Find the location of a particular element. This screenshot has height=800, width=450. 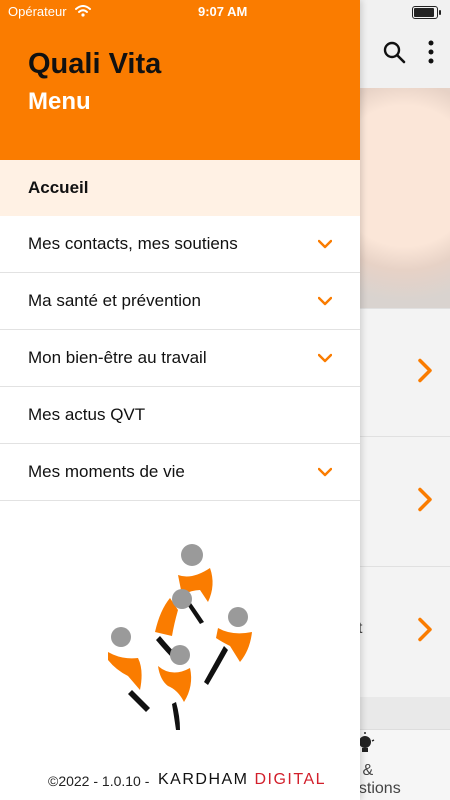

more-vertical-icon is located at coordinates (431, 54).